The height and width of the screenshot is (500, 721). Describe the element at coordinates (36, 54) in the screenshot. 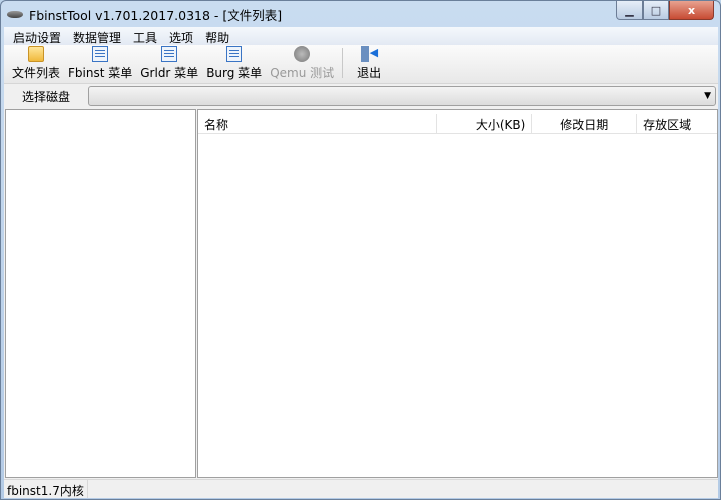

I see `folder-icon` at that location.